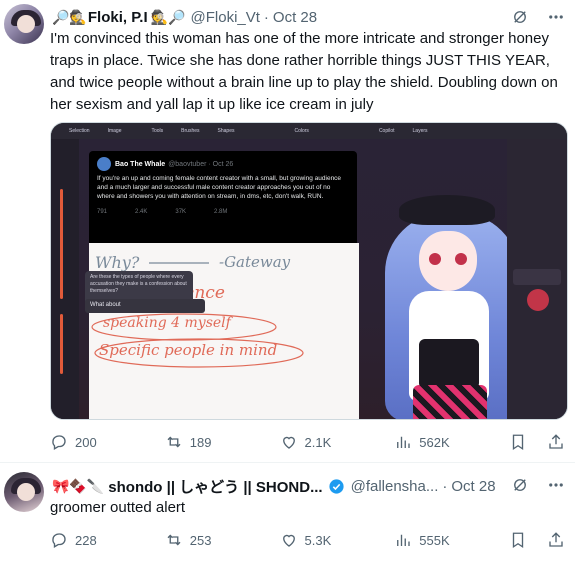 This screenshot has height=565, width=575. I want to click on view-count: 562K, so click(434, 442).